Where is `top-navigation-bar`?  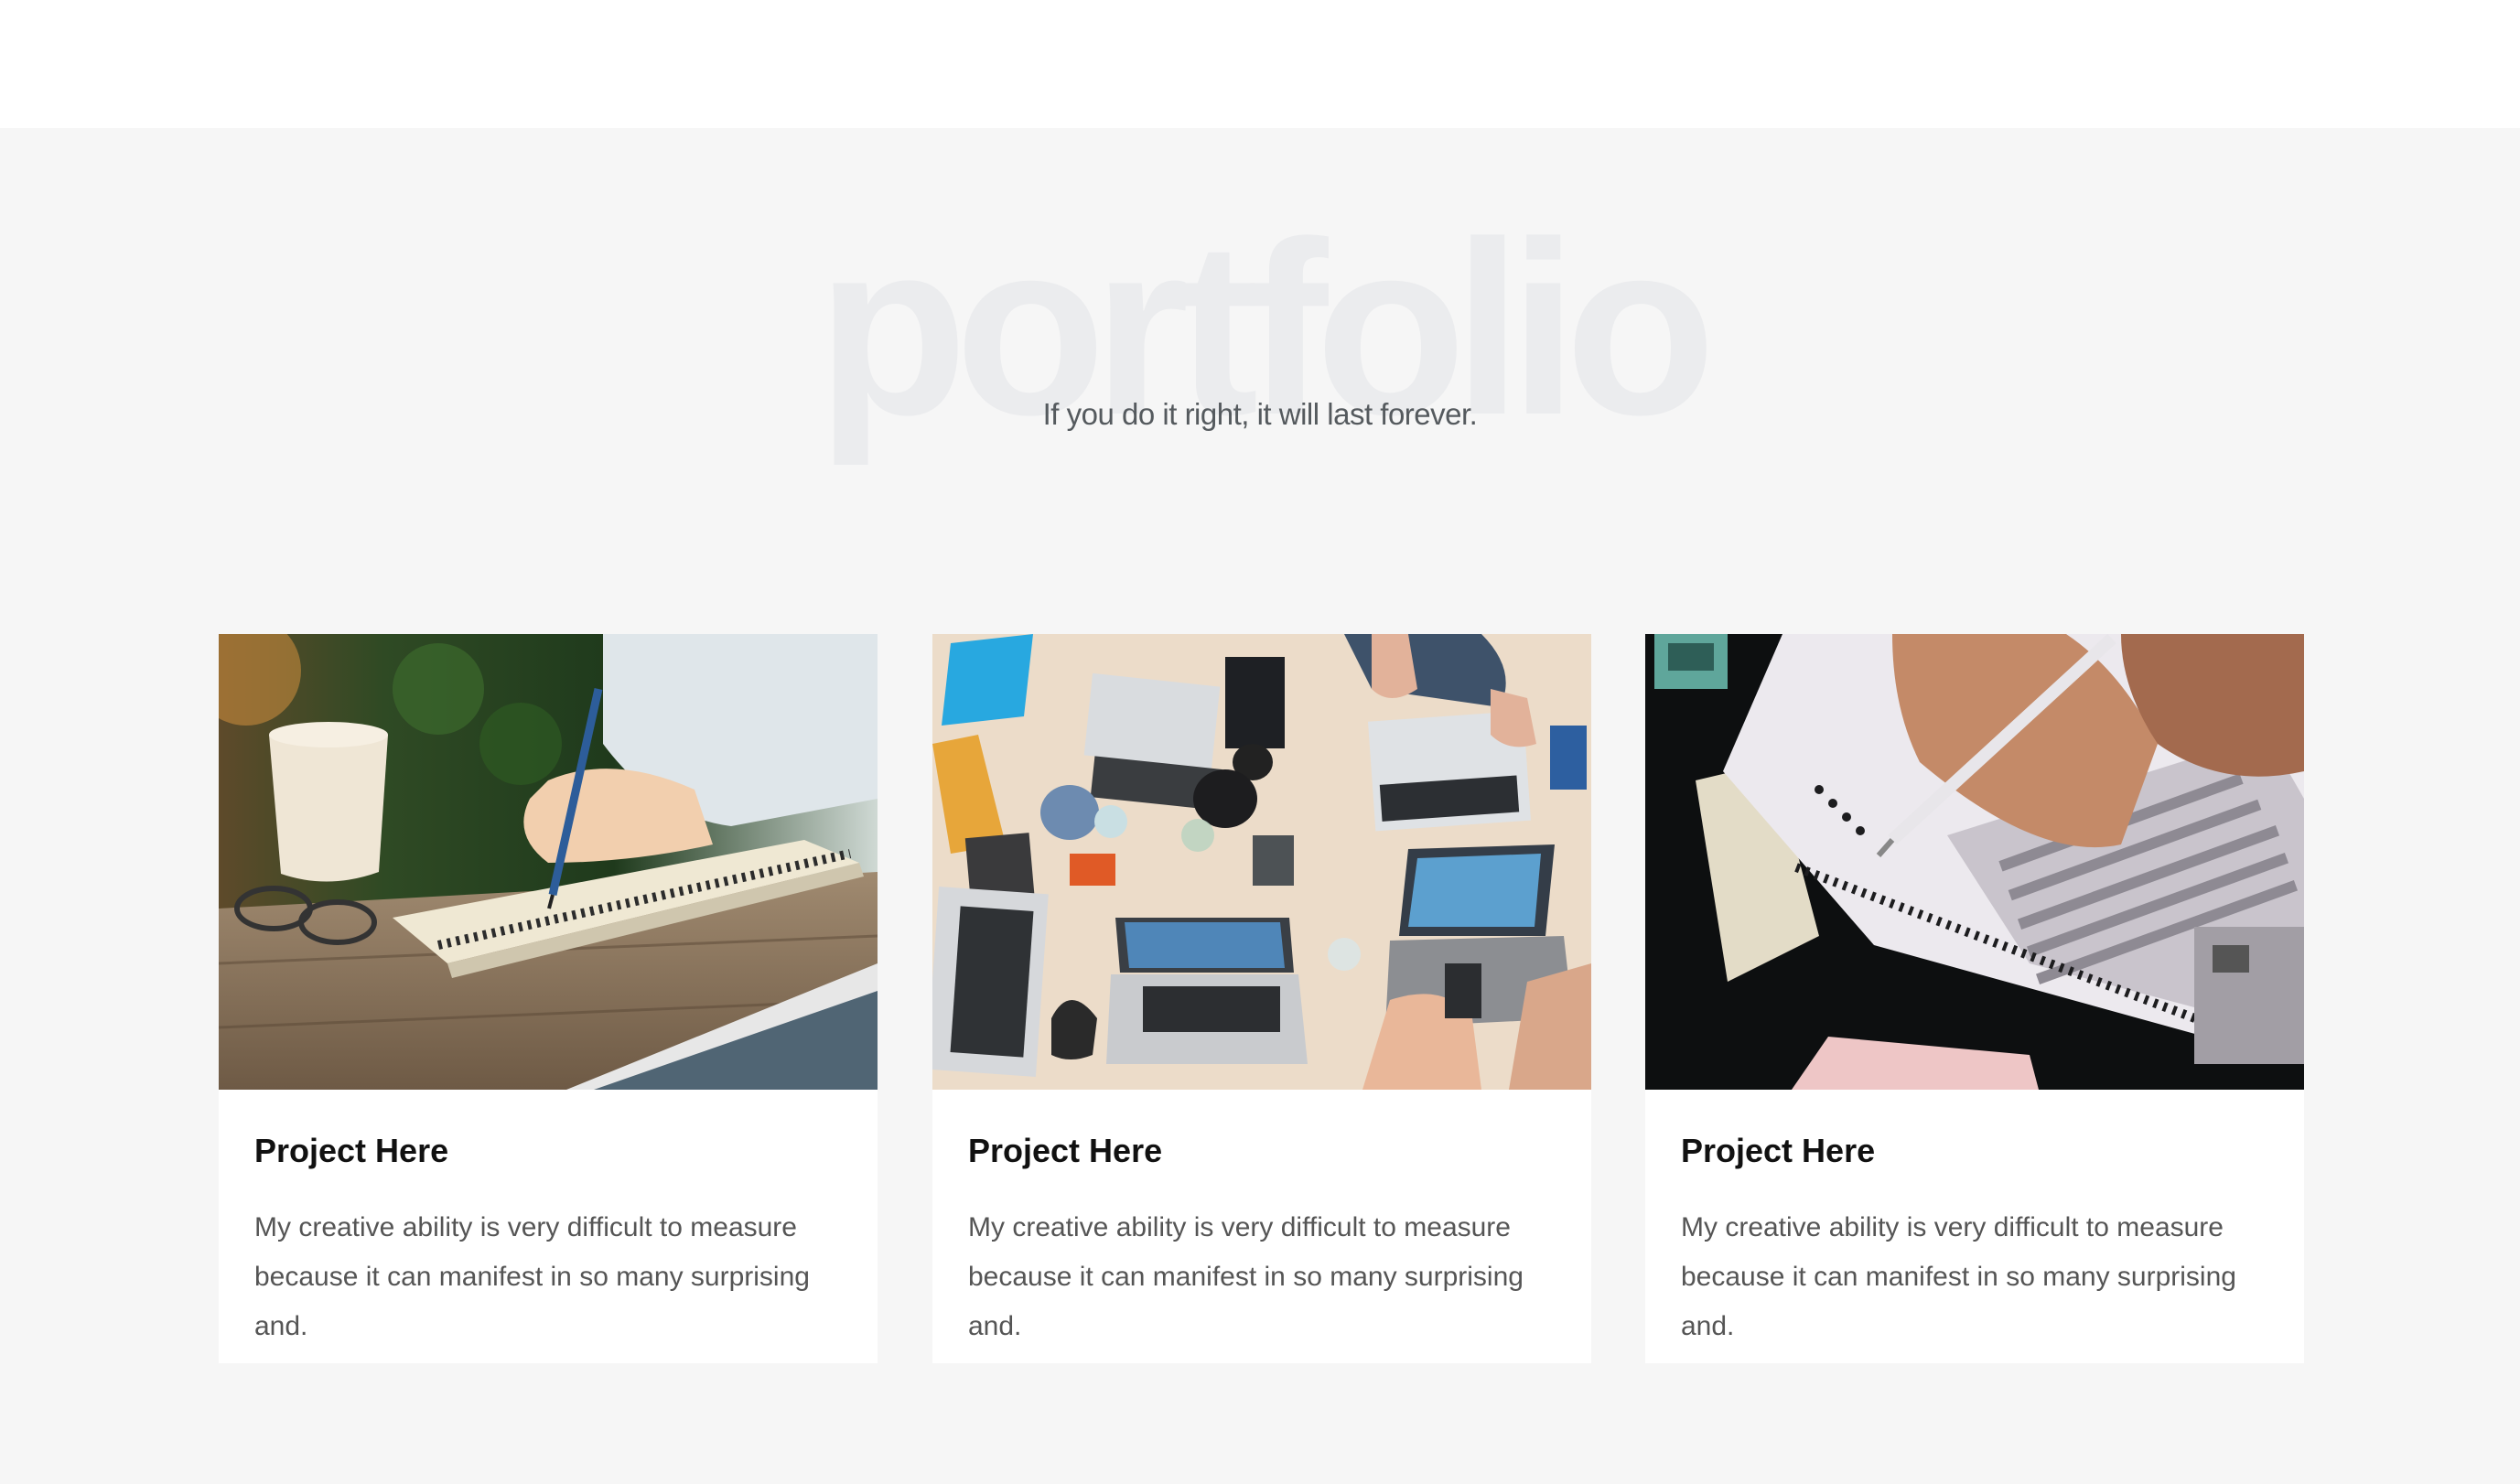
top-navigation-bar is located at coordinates (1260, 64).